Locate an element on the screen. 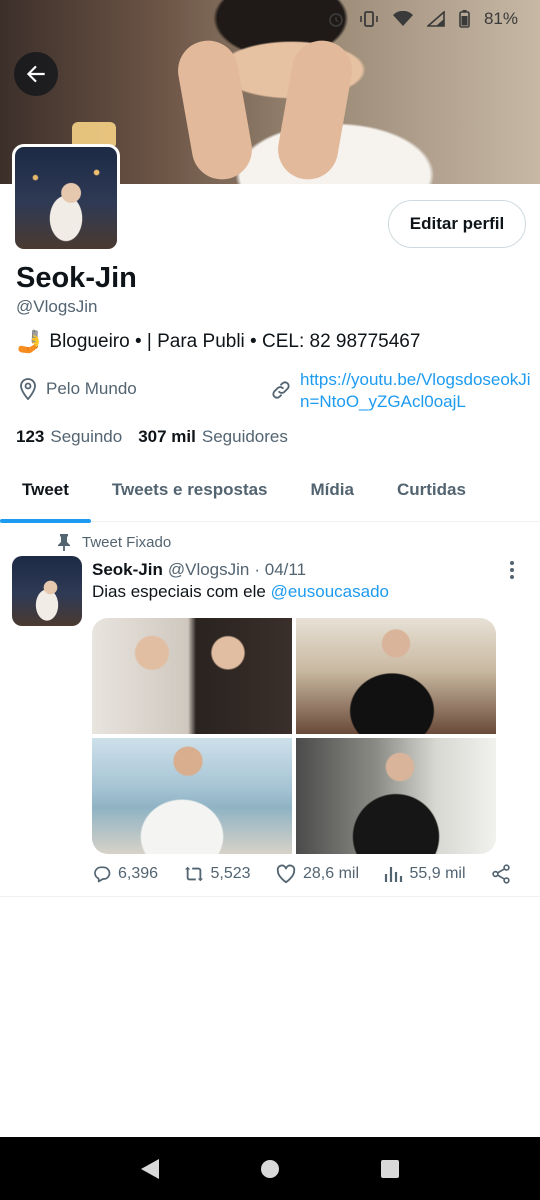  share-button is located at coordinates (501, 874).